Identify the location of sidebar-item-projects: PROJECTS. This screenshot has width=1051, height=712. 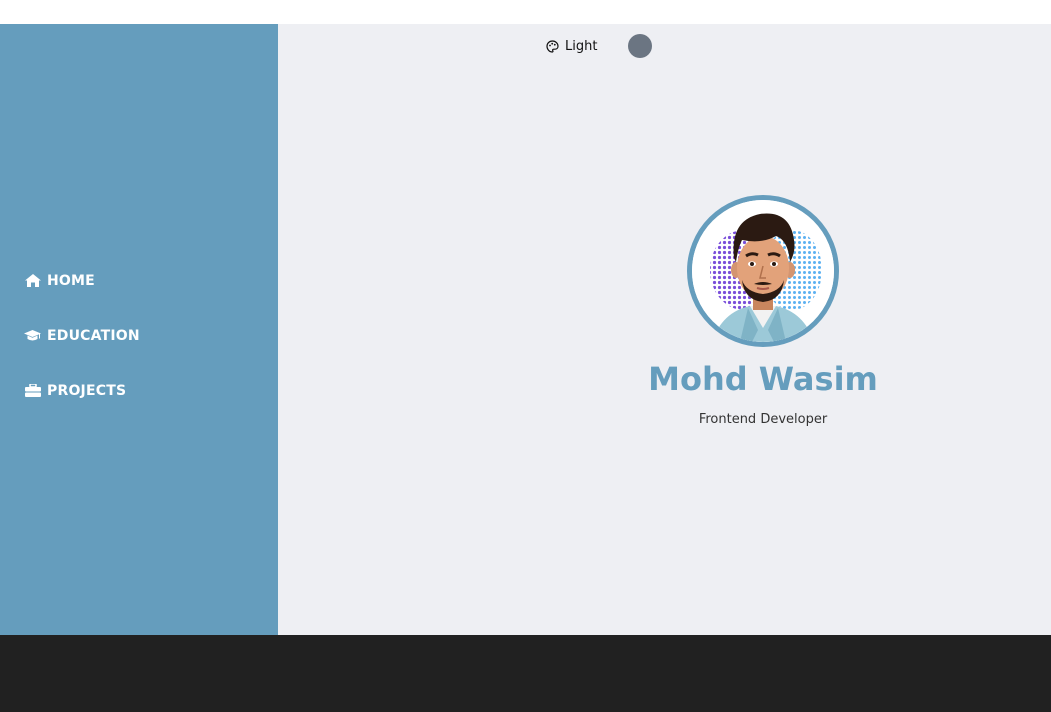
(82, 390).